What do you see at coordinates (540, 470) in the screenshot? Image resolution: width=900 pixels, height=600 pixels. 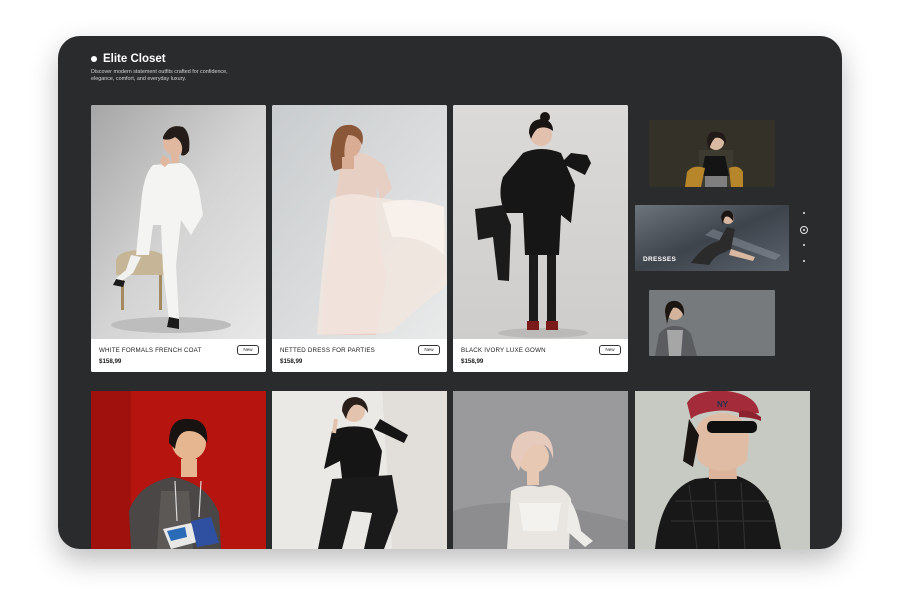 I see `product-tile-lace-look` at bounding box center [540, 470].